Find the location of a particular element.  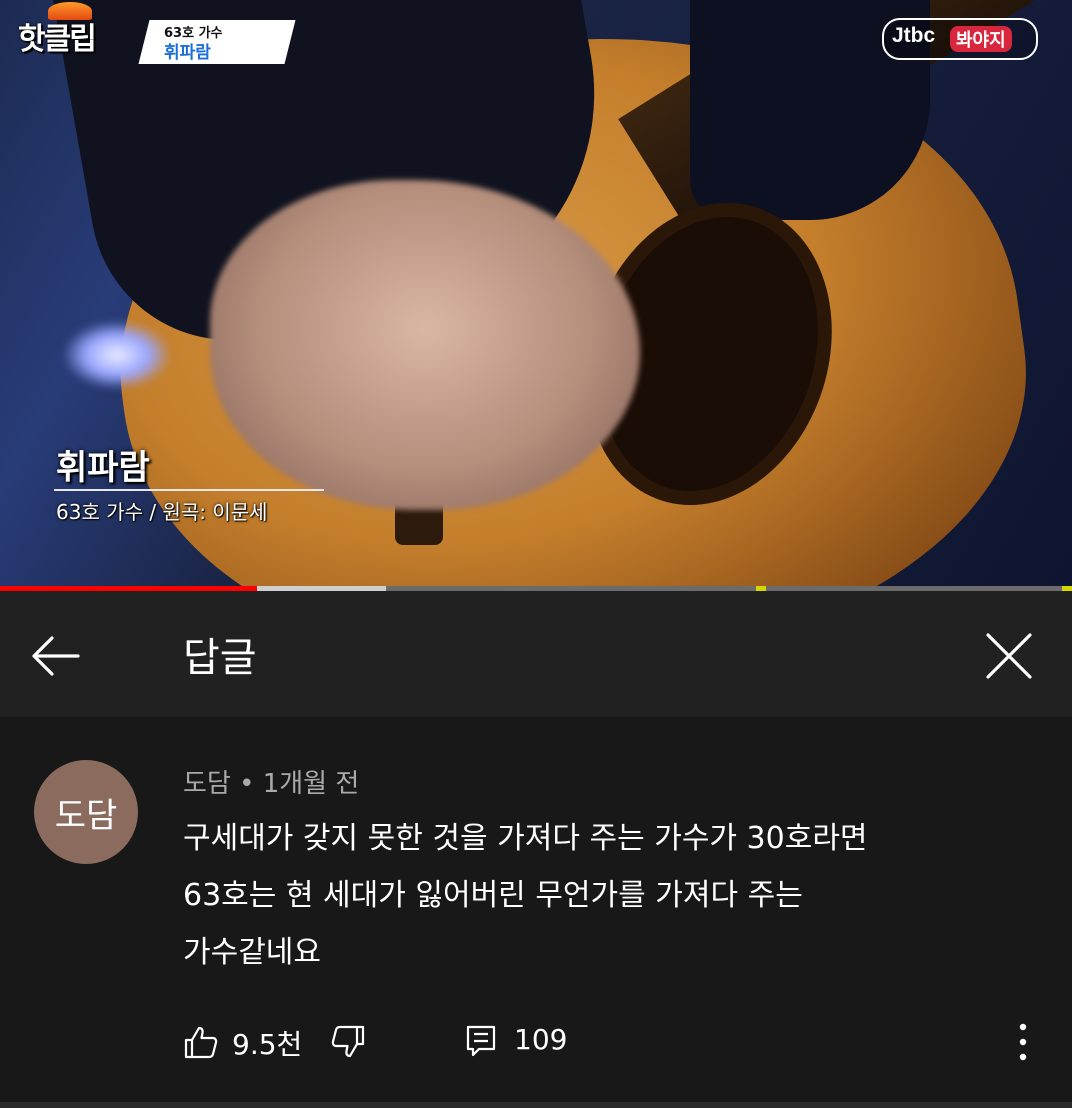

arrow-left-icon is located at coordinates (56, 656).